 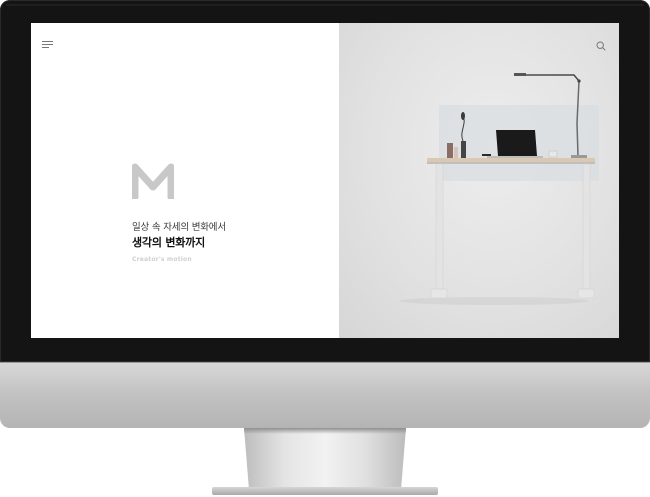 I want to click on monitor-stand-shadow, so click(x=325, y=431).